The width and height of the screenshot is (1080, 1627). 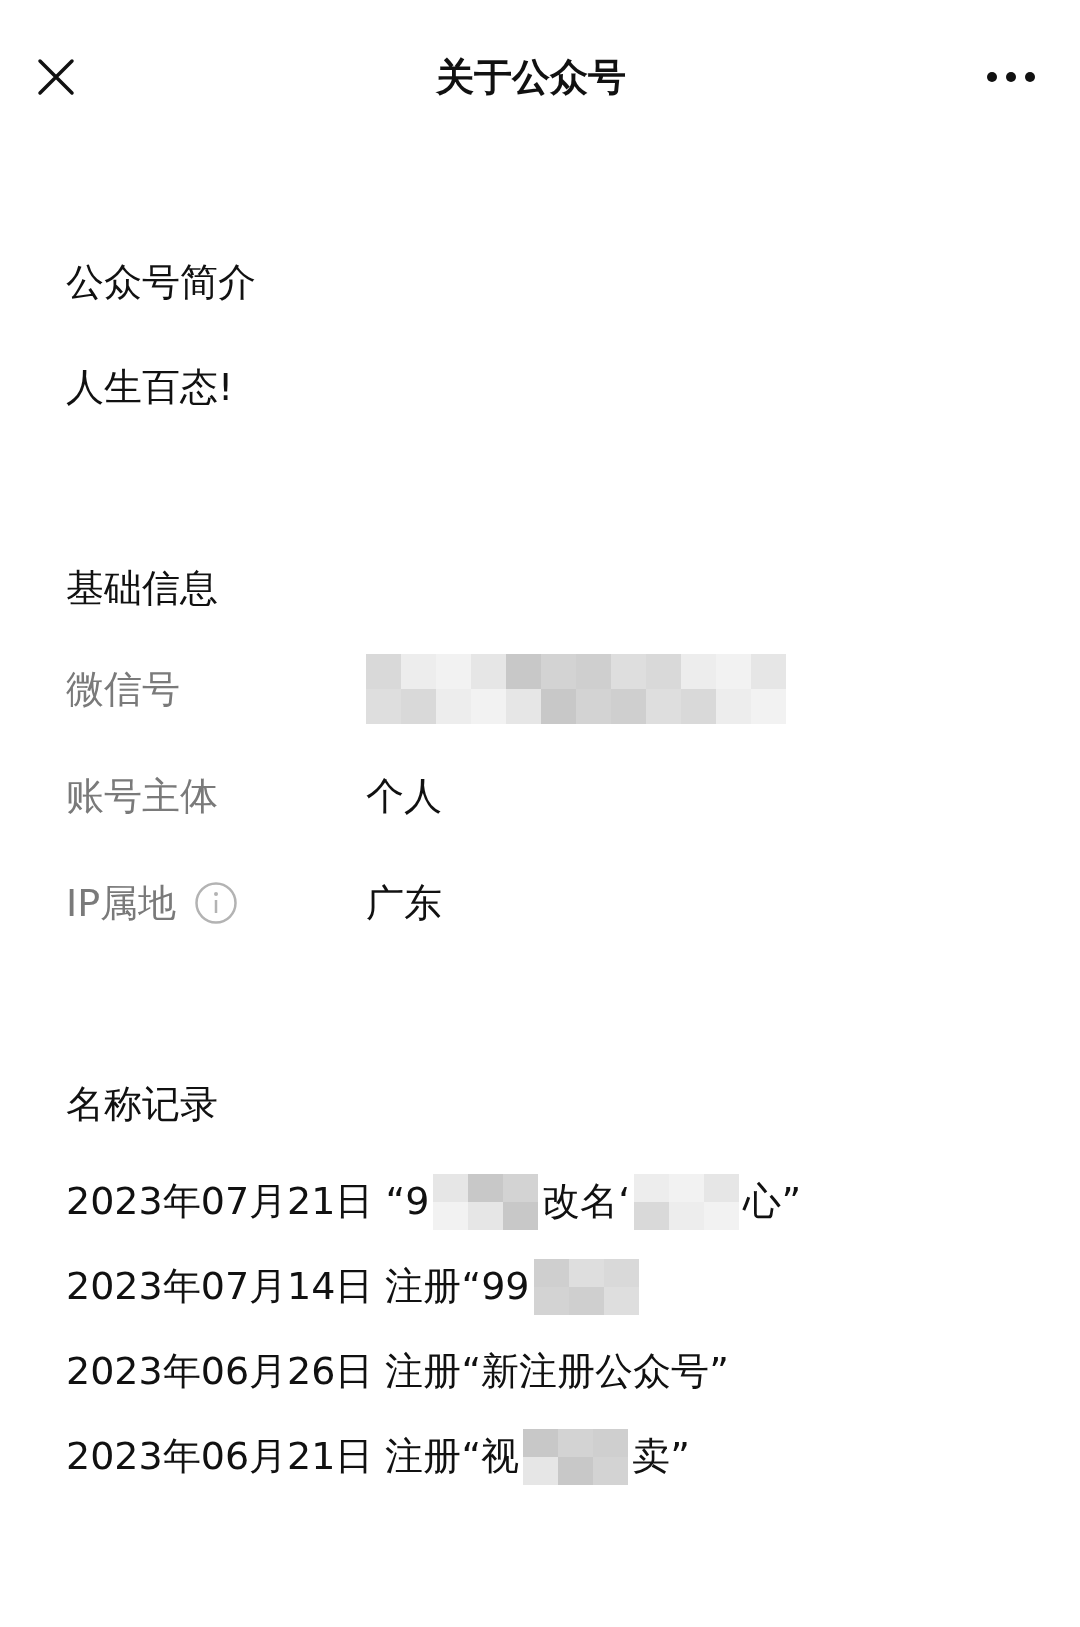 What do you see at coordinates (404, 796) in the screenshot?
I see `info-value: 个人` at bounding box center [404, 796].